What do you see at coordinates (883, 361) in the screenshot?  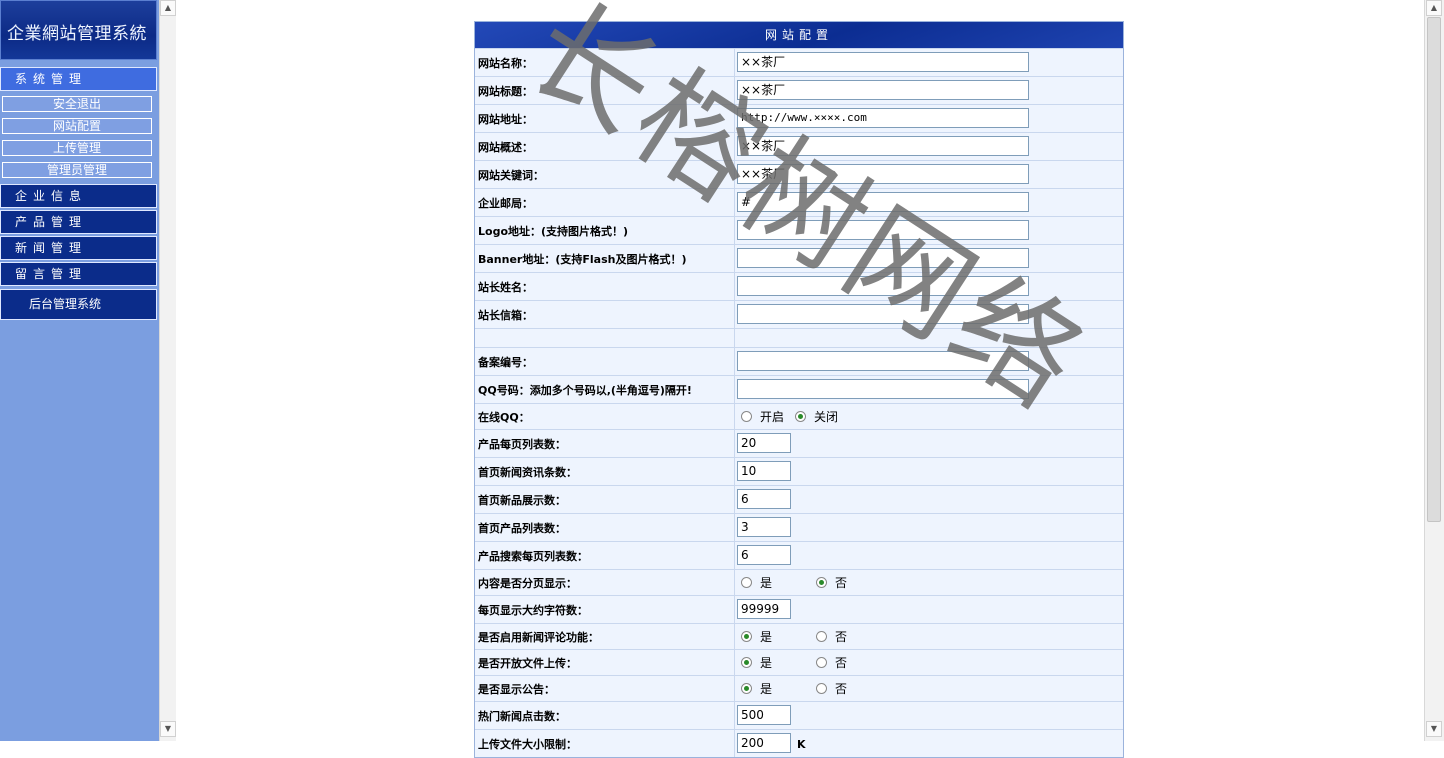 I see `icp-input` at bounding box center [883, 361].